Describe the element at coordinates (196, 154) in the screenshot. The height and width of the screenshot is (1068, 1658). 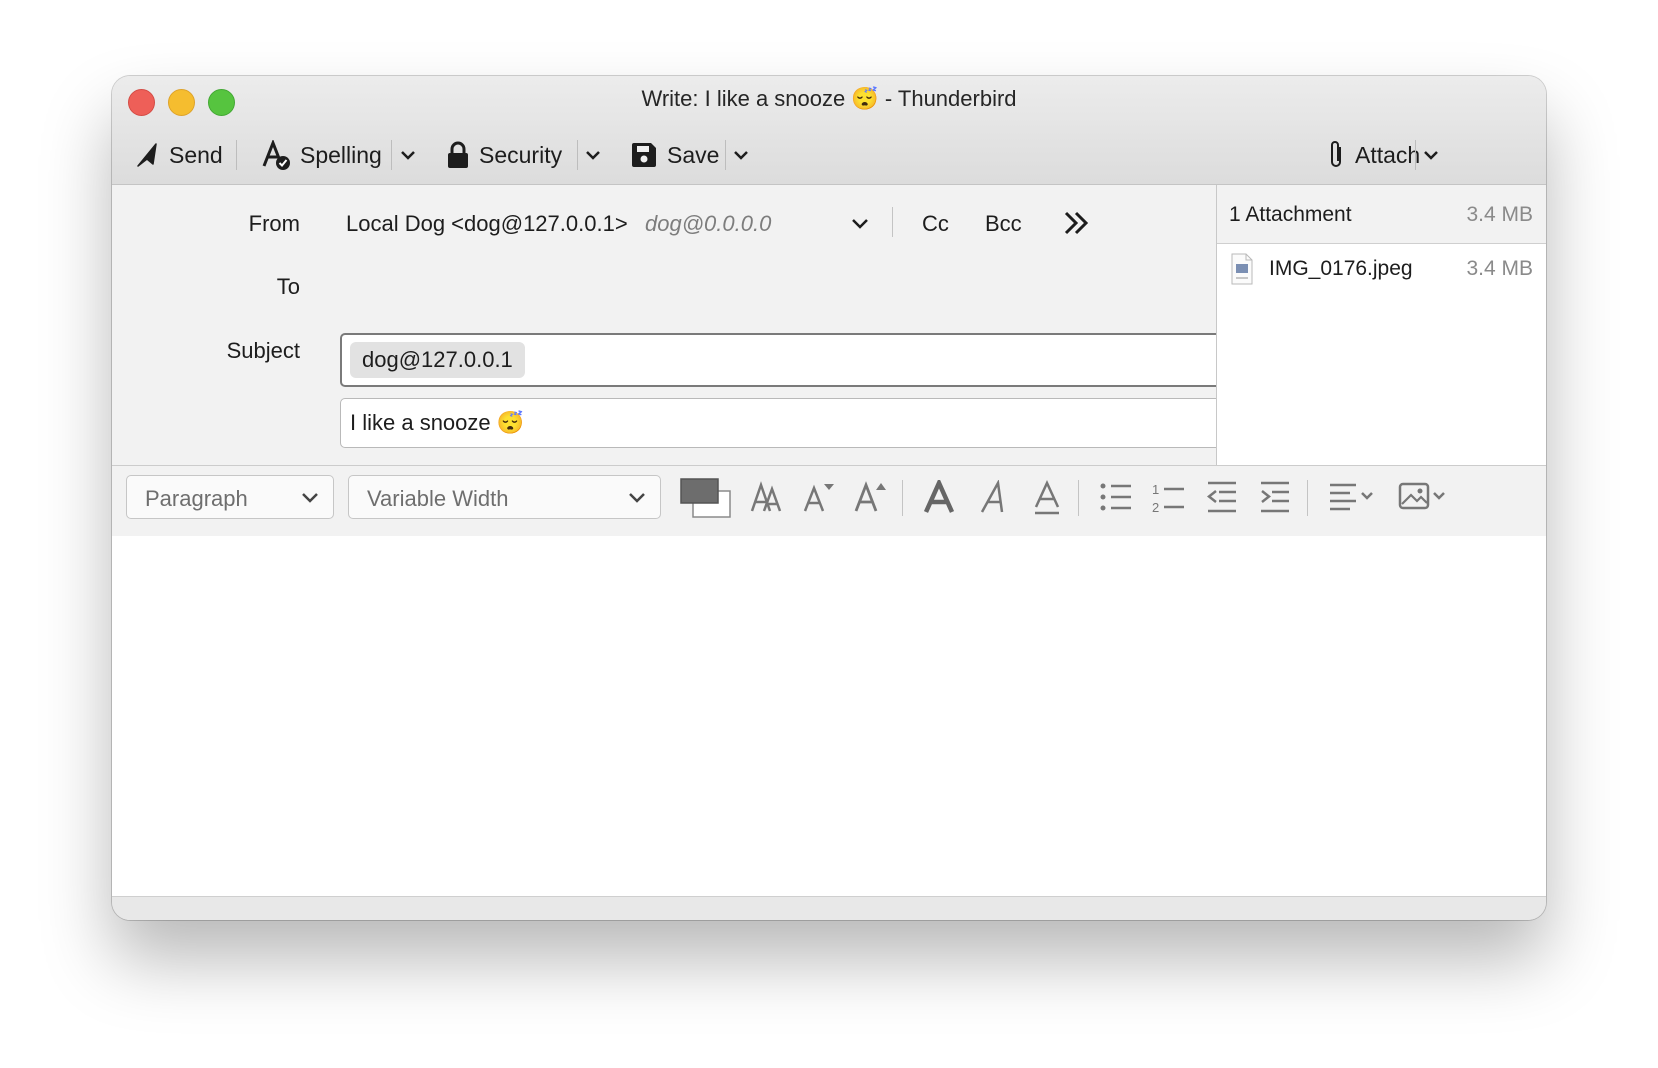
I see `send-label: Send` at that location.